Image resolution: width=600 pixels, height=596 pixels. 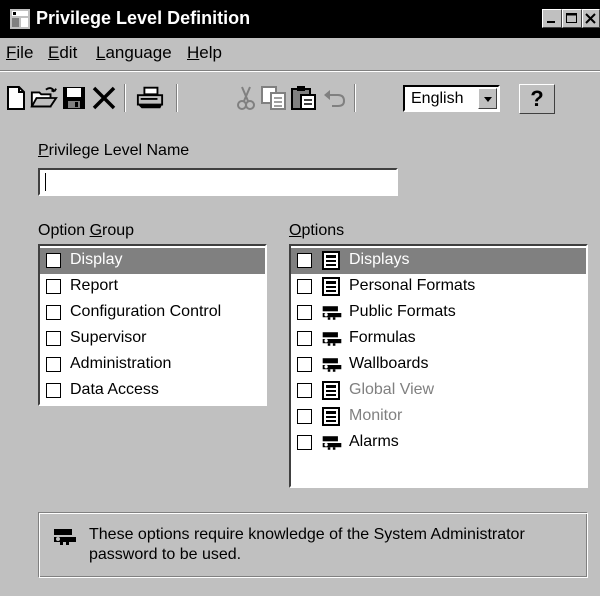 I want to click on open-button, so click(x=44, y=98).